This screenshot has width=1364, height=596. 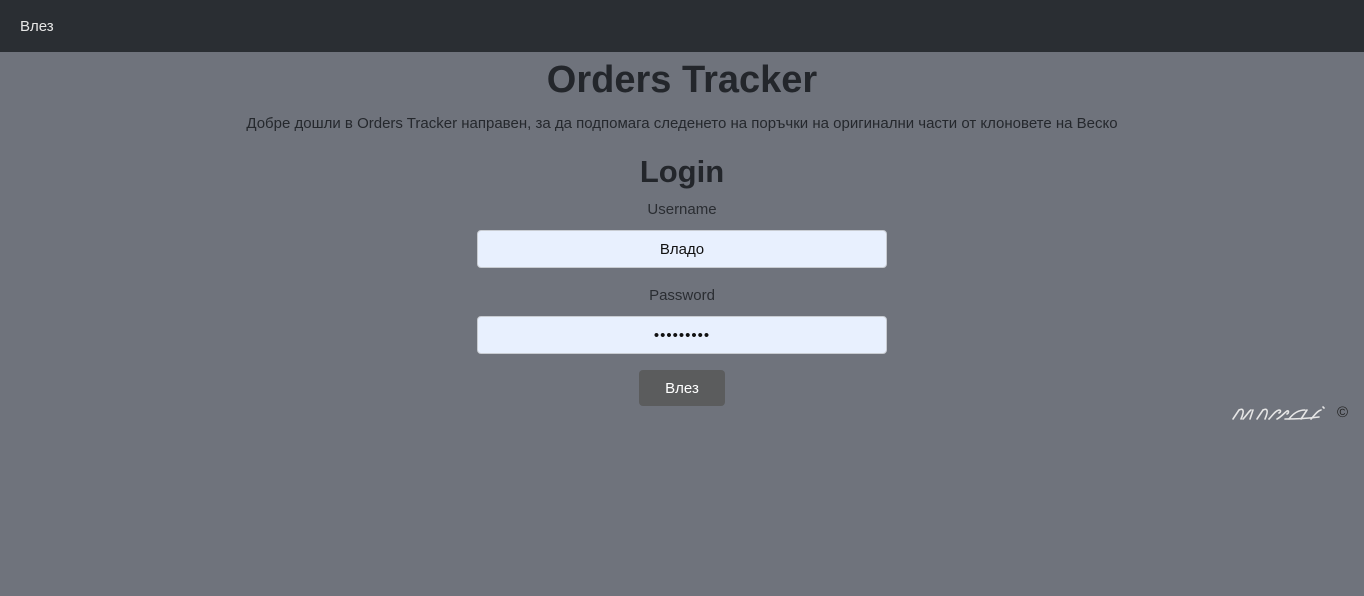 What do you see at coordinates (682, 80) in the screenshot?
I see `app-title: Orders Tracker` at bounding box center [682, 80].